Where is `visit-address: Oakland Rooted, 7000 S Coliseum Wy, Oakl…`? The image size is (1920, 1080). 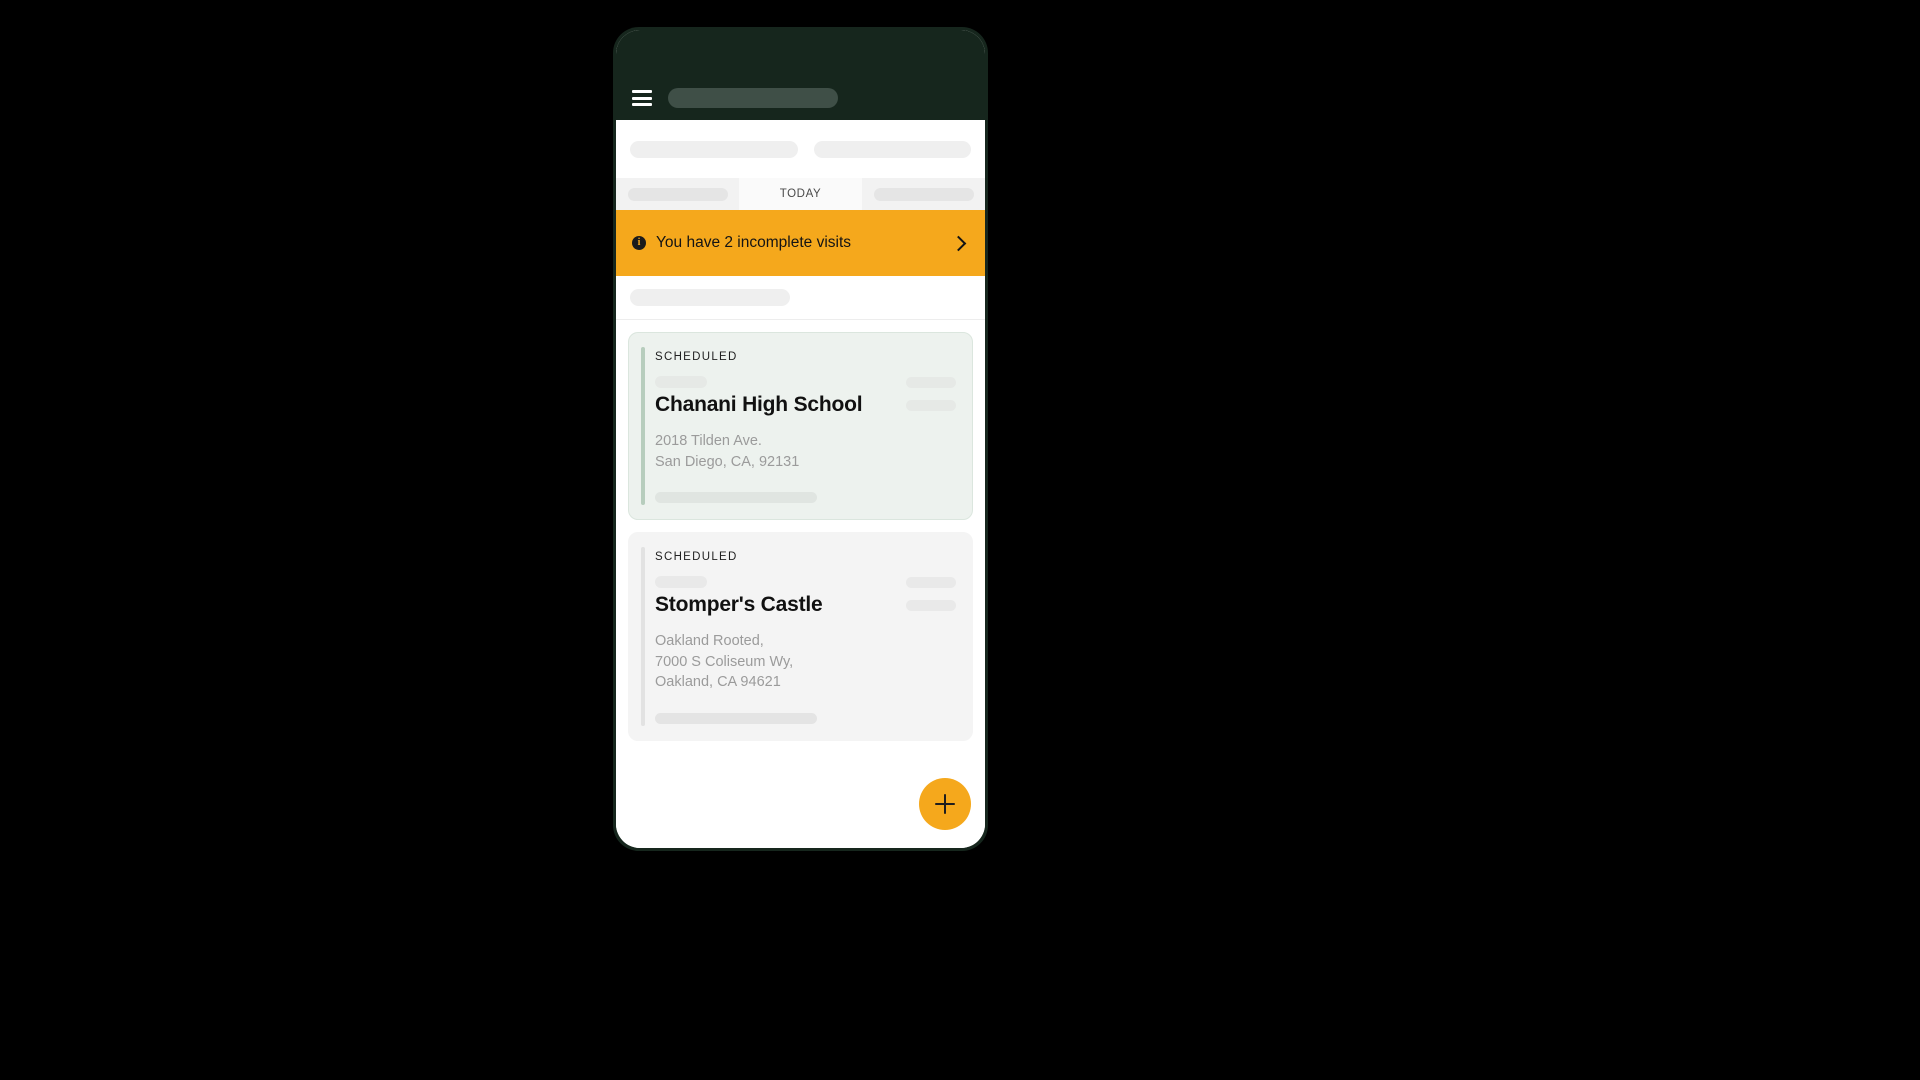
visit-address: Oakland Rooted, 7000 S Coliseum Wy, Oakl… is located at coordinates (805, 662).